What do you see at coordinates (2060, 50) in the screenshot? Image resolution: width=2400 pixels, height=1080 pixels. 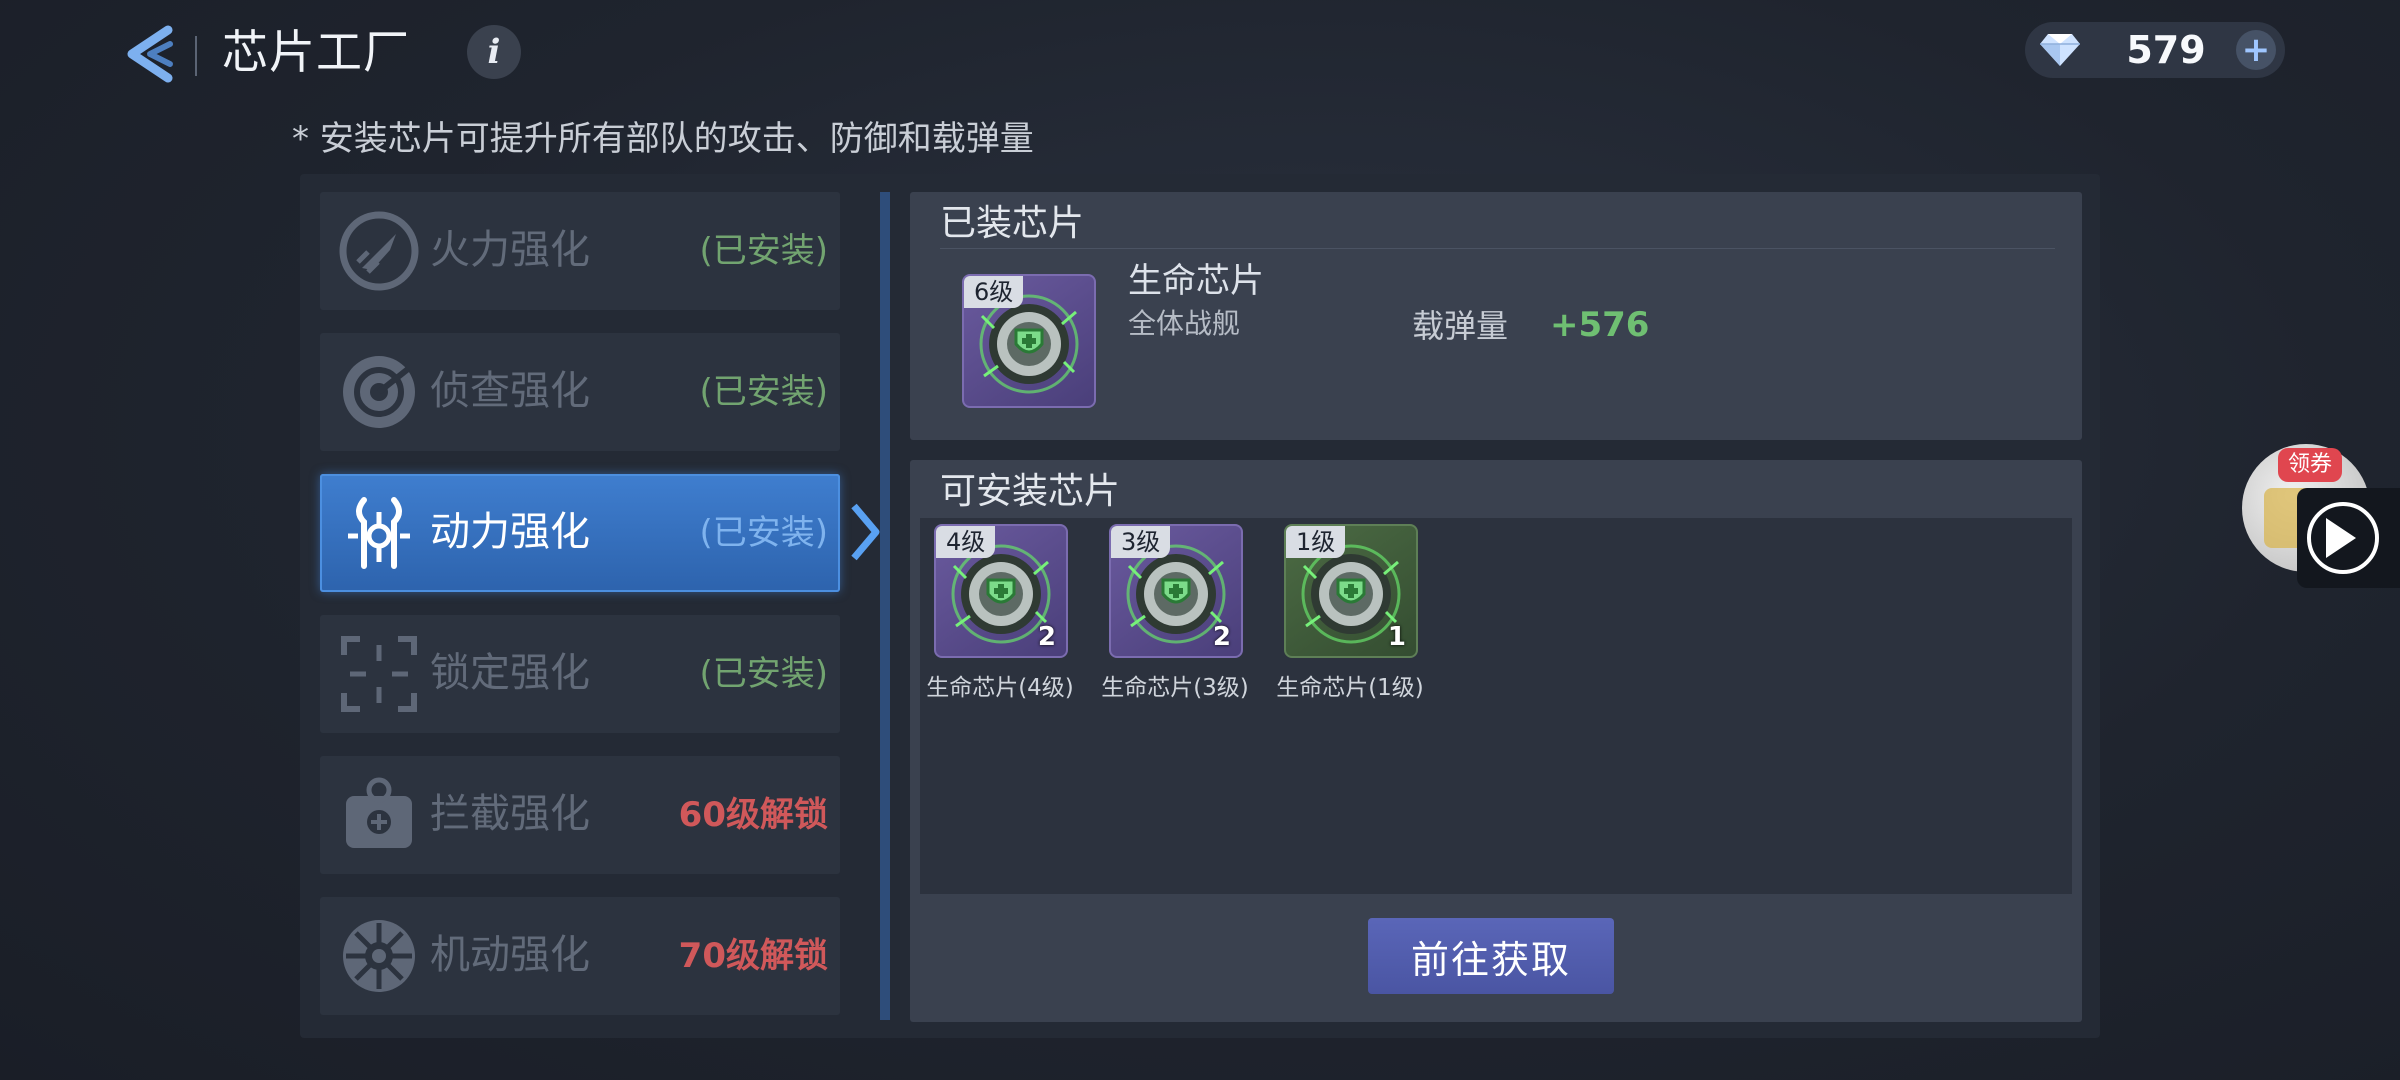 I see `diamond-icon` at bounding box center [2060, 50].